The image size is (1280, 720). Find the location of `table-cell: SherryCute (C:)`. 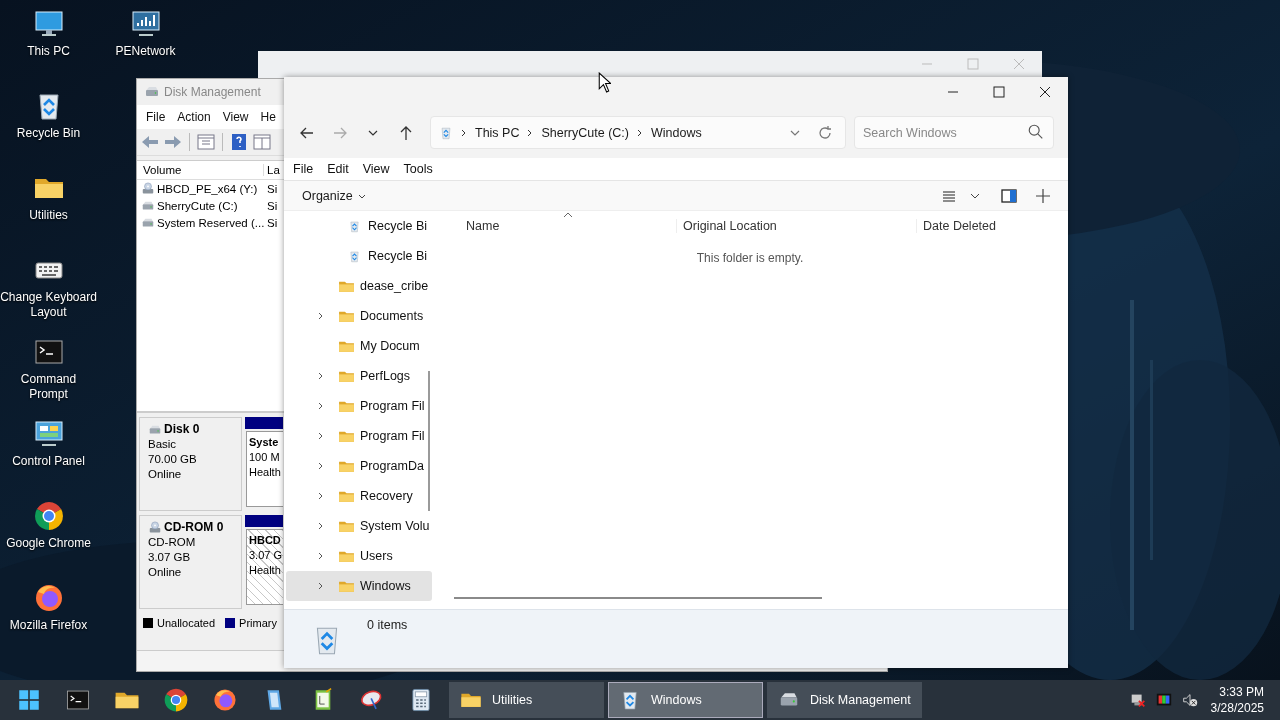

table-cell: SherryCute (C:) is located at coordinates (197, 205).